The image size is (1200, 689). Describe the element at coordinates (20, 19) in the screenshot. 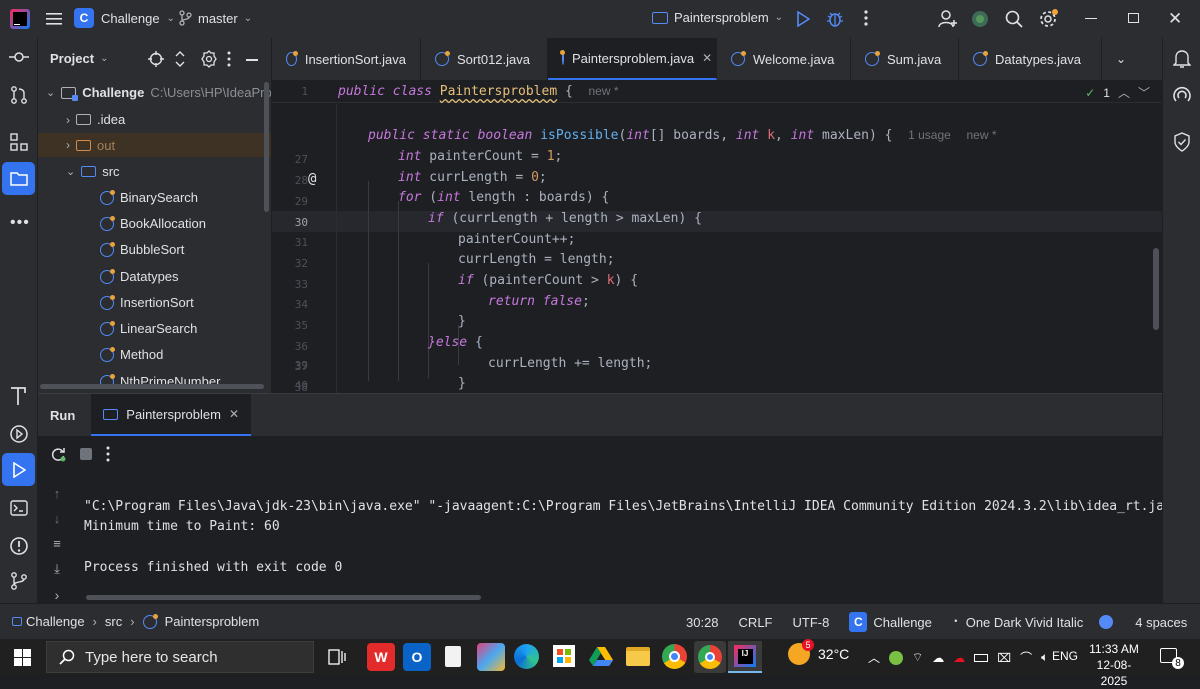

I see `intellij-logo-icon` at that location.